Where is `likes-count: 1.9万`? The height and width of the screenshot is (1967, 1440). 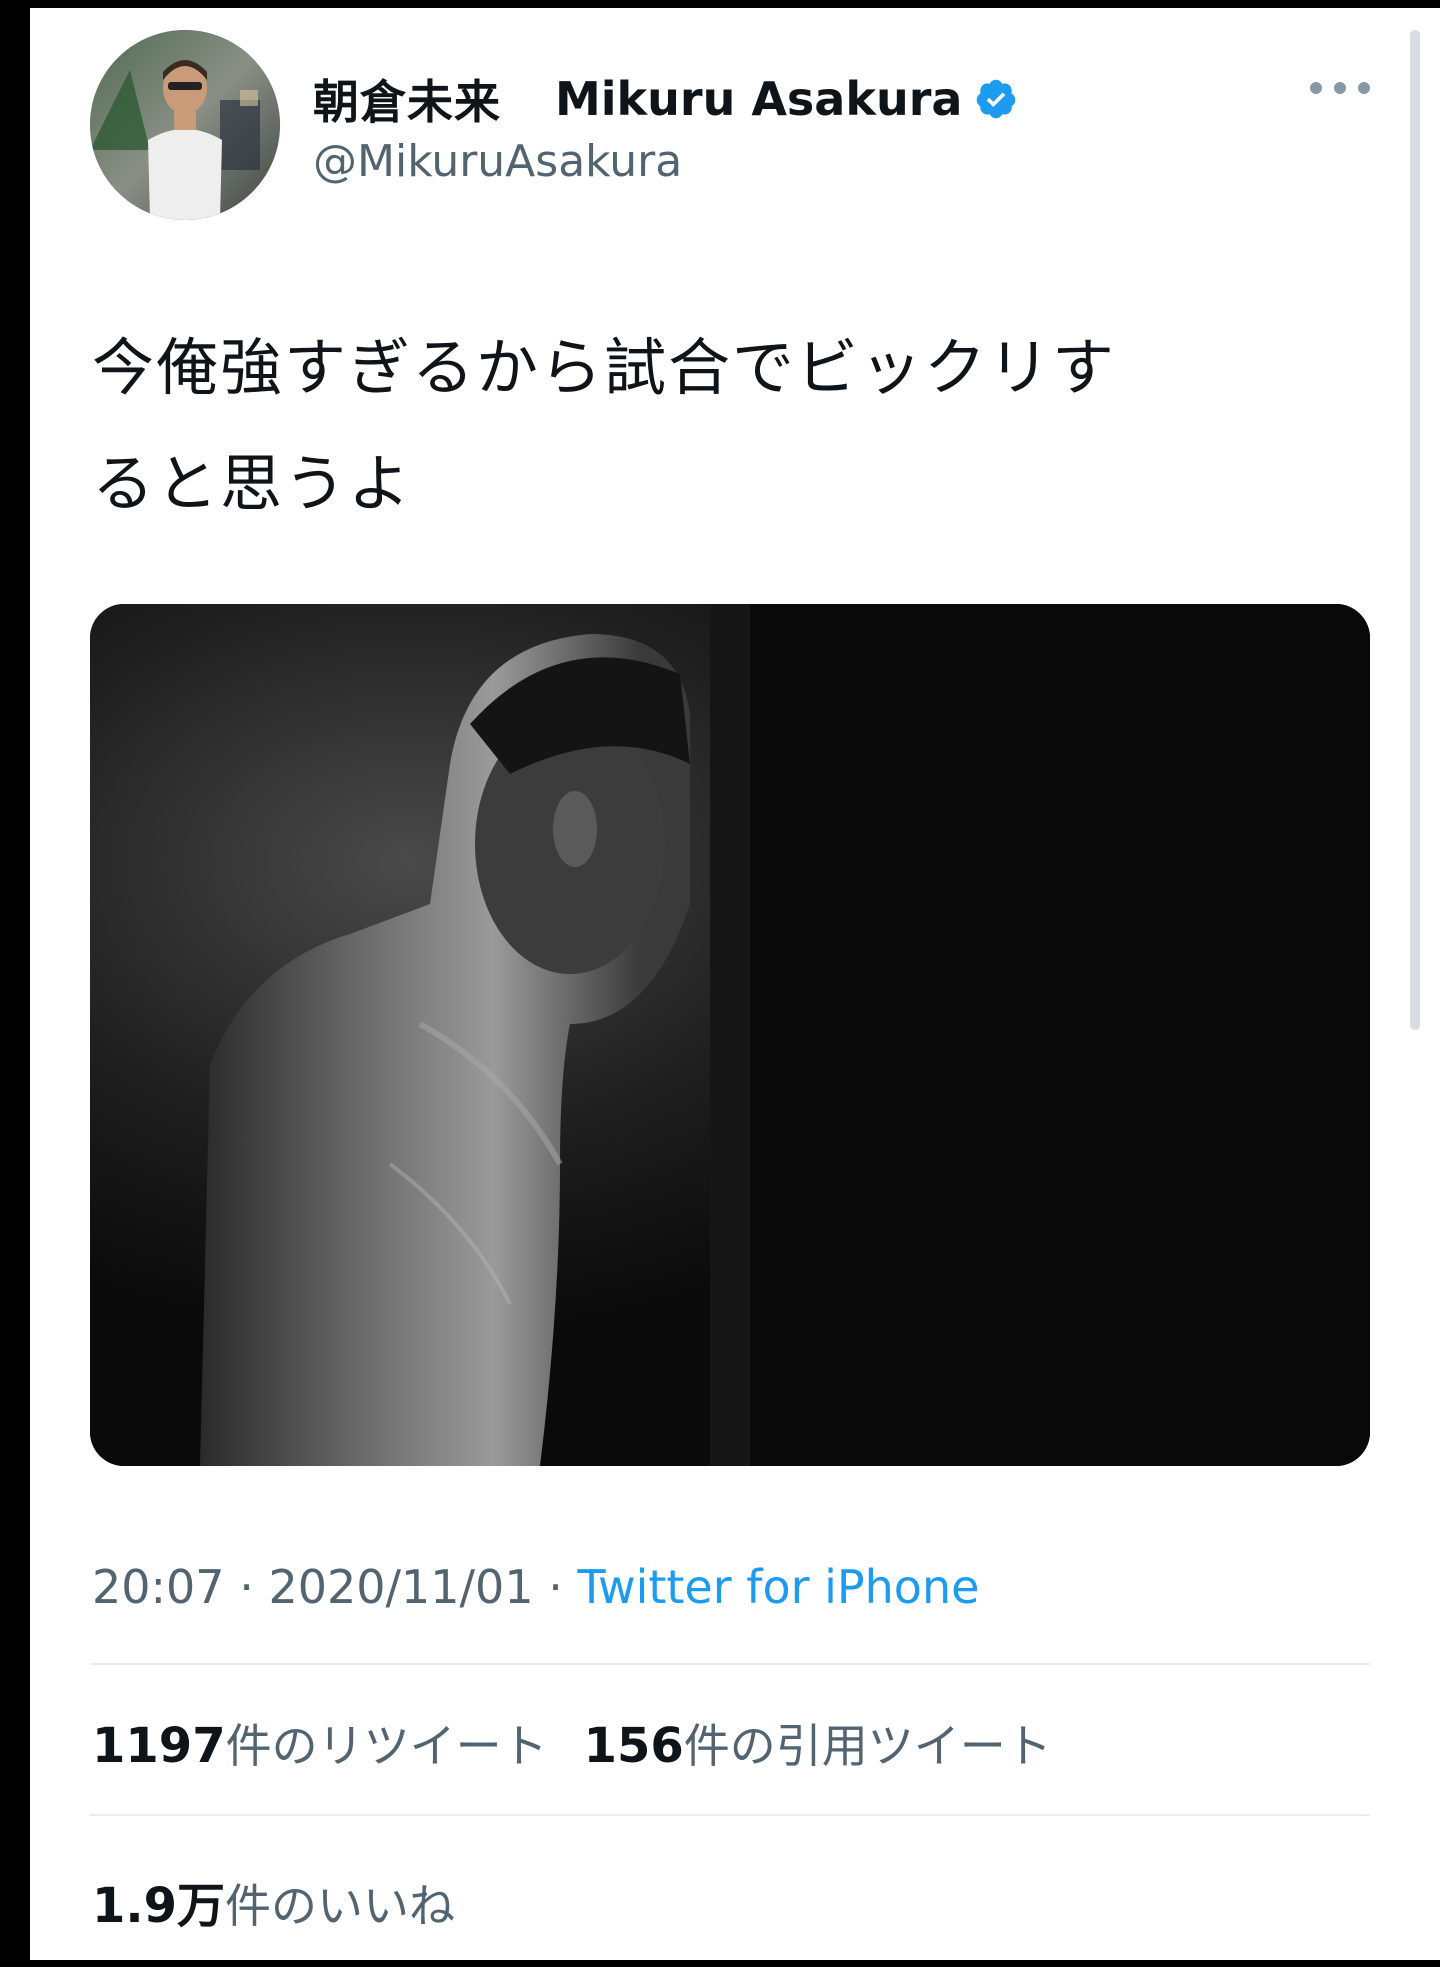 likes-count: 1.9万 is located at coordinates (159, 1906).